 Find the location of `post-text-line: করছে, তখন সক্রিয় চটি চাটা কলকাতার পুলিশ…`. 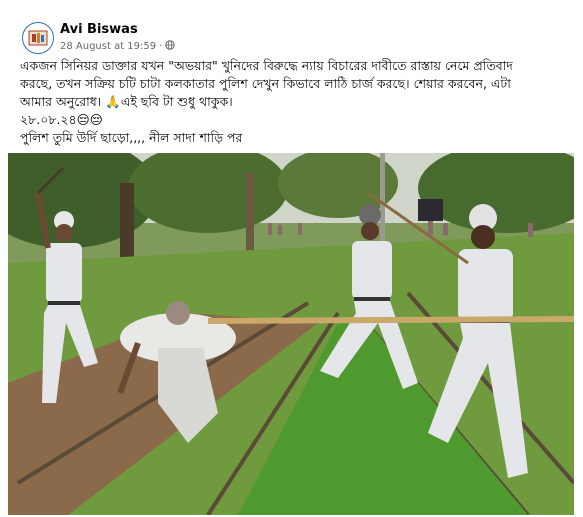

post-text-line: করছে, তখন সক্রিয় চটি চাটা কলকাতার পুলিশ… is located at coordinates (265, 83).